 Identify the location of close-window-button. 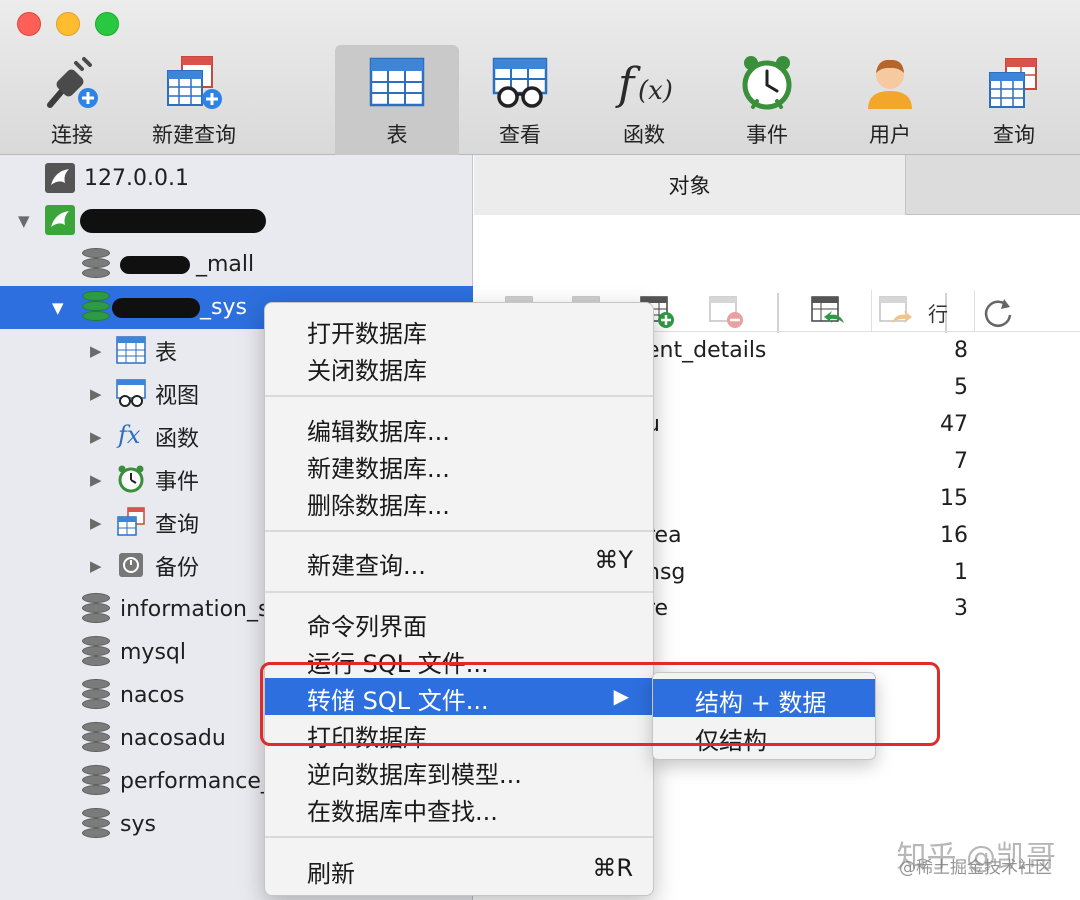
(29, 24).